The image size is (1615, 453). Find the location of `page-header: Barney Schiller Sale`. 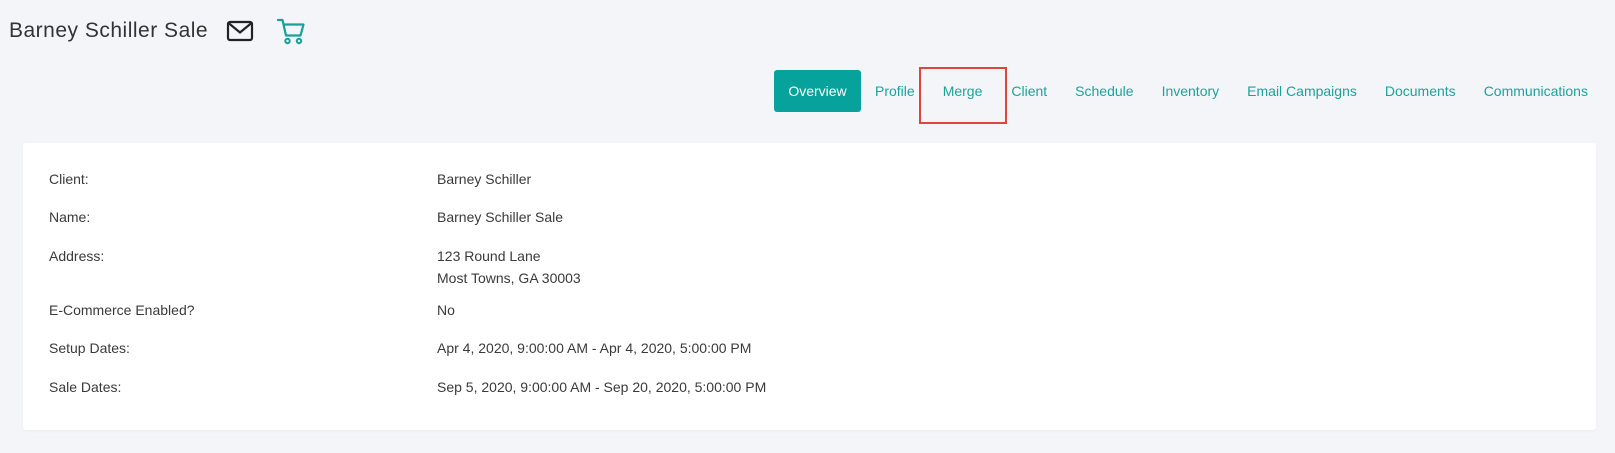

page-header: Barney Schiller Sale is located at coordinates (157, 31).